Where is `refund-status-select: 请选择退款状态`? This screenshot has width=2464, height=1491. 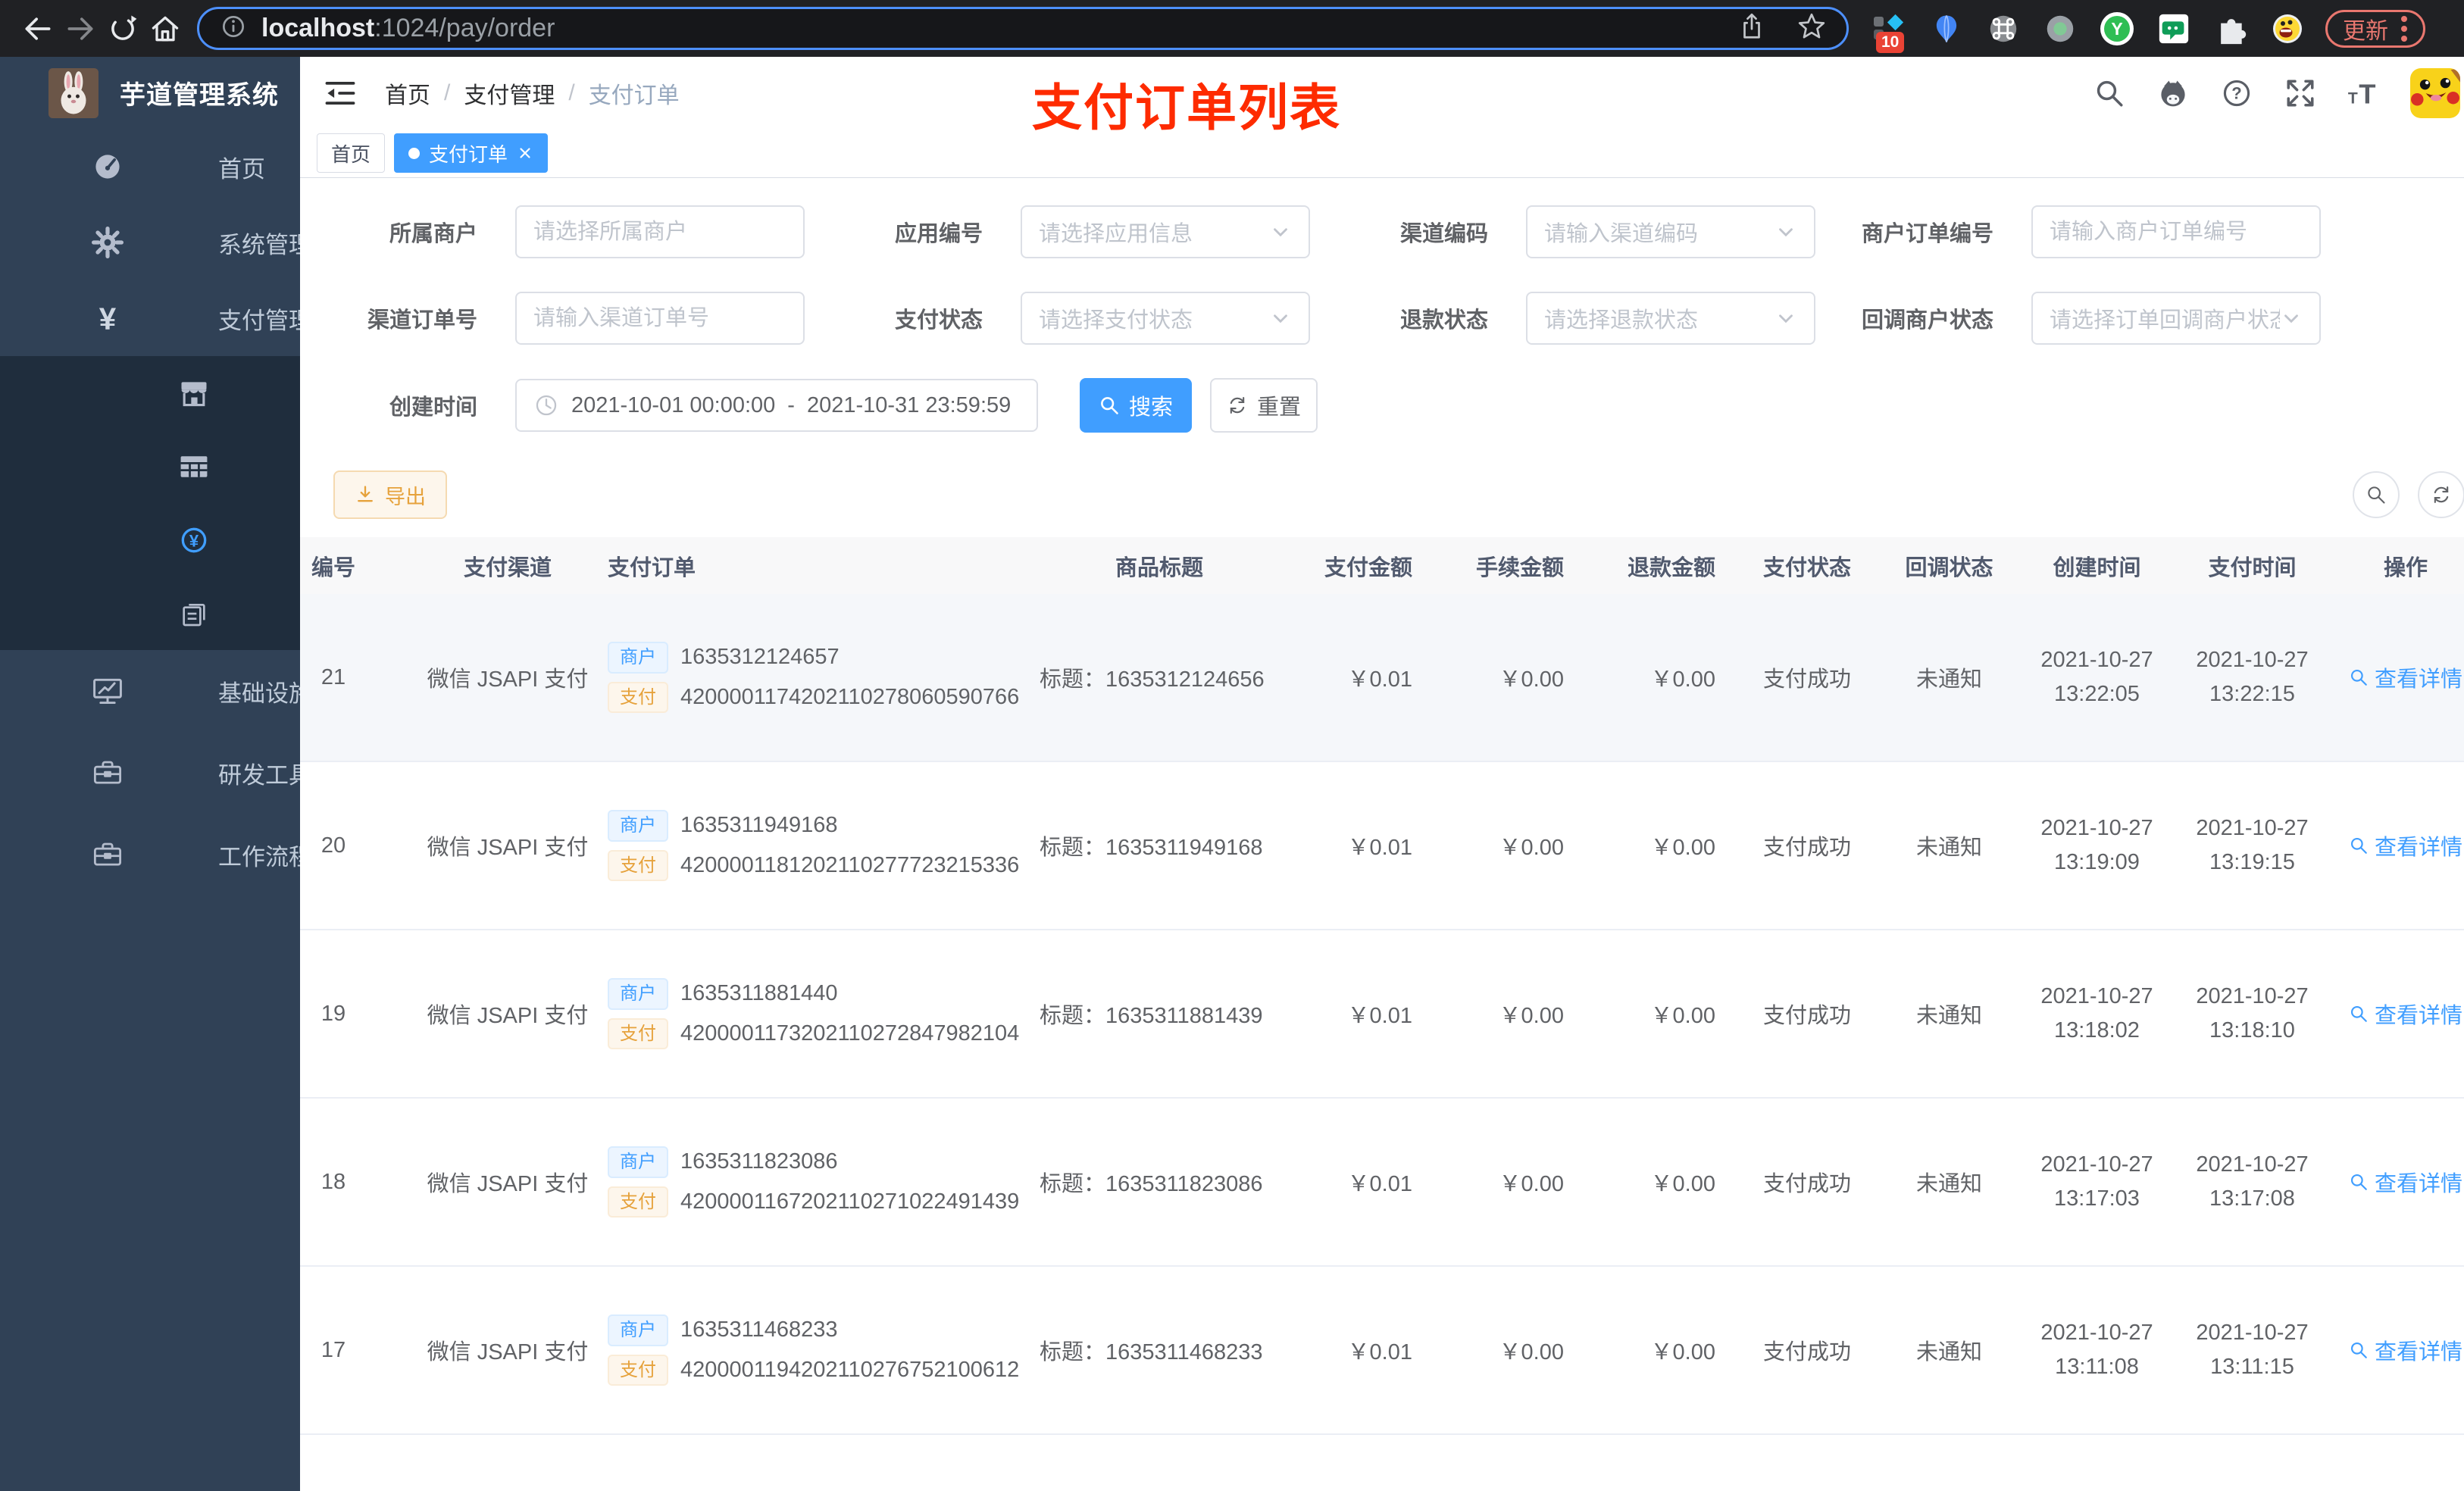
refund-status-select: 请选择退款状态 is located at coordinates (1670, 318).